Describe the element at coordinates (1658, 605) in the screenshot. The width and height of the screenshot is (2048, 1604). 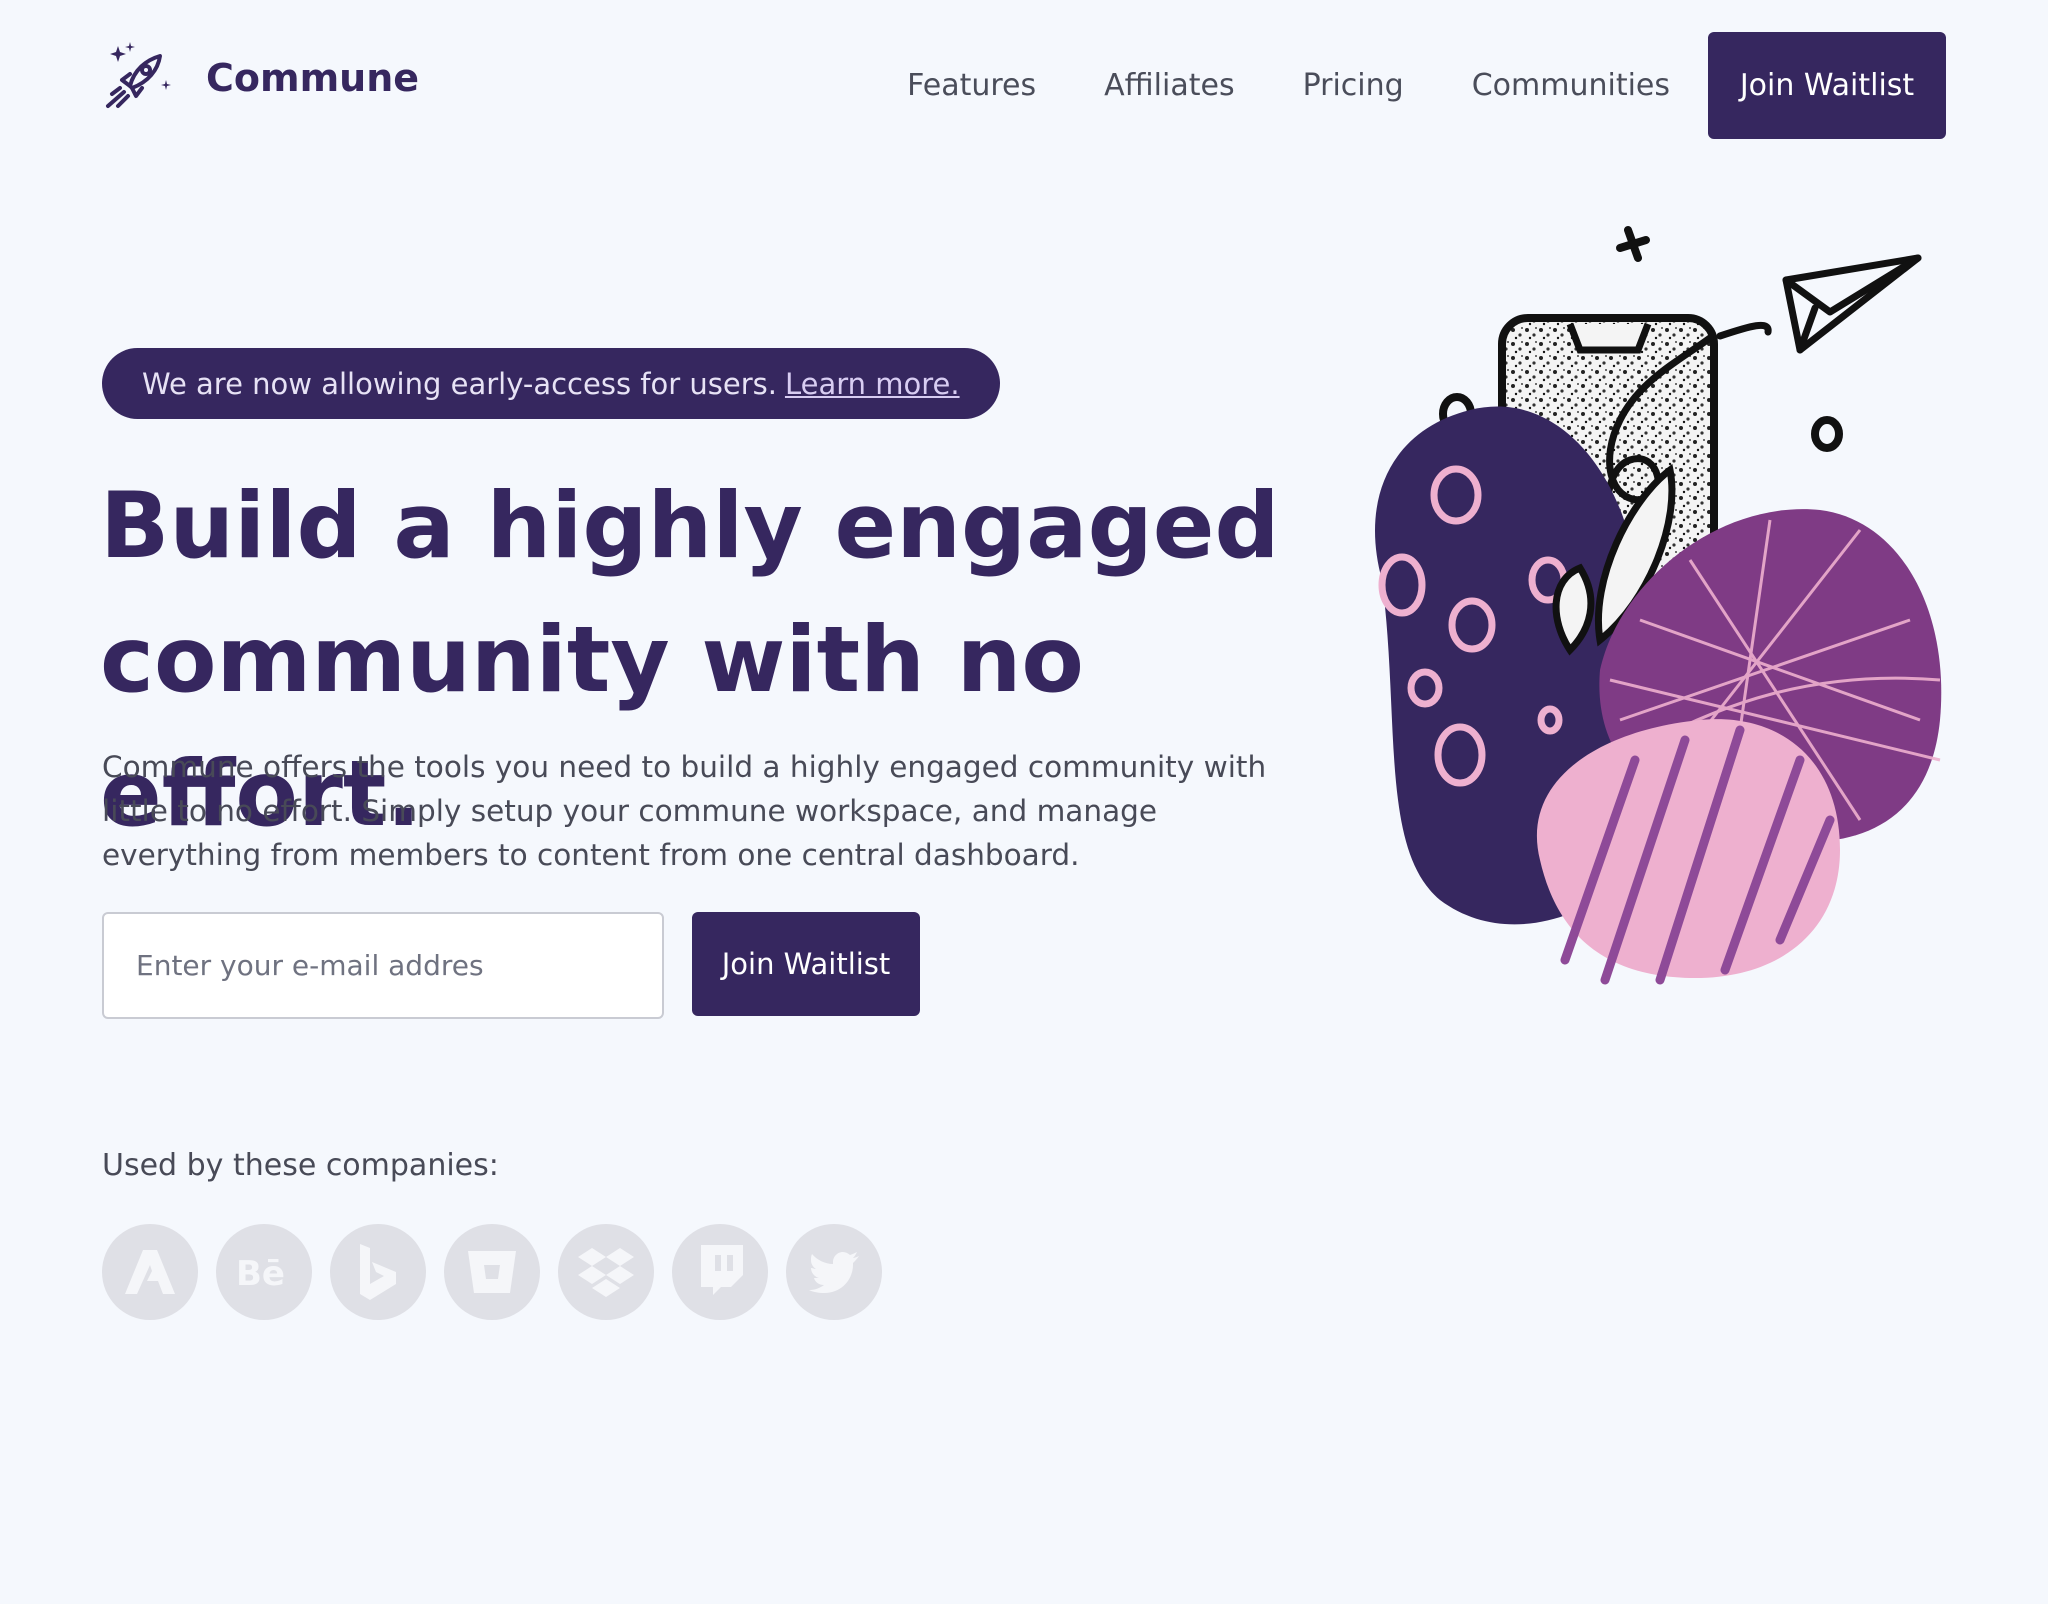
I see `hero-illustration` at that location.